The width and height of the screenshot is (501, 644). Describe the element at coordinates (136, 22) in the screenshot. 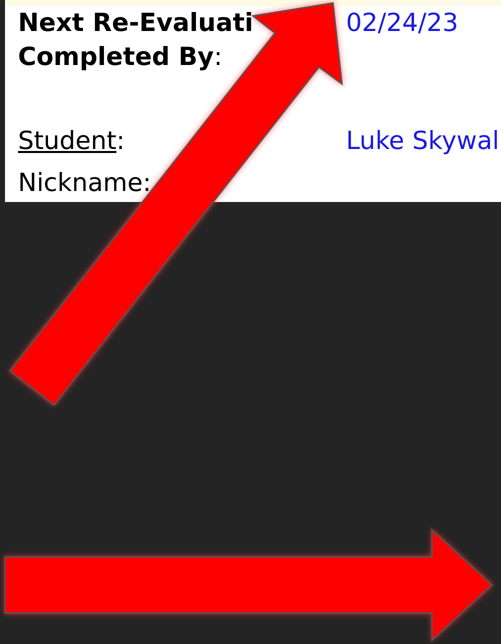

I see `field-label: Next Re-Evaluati` at that location.